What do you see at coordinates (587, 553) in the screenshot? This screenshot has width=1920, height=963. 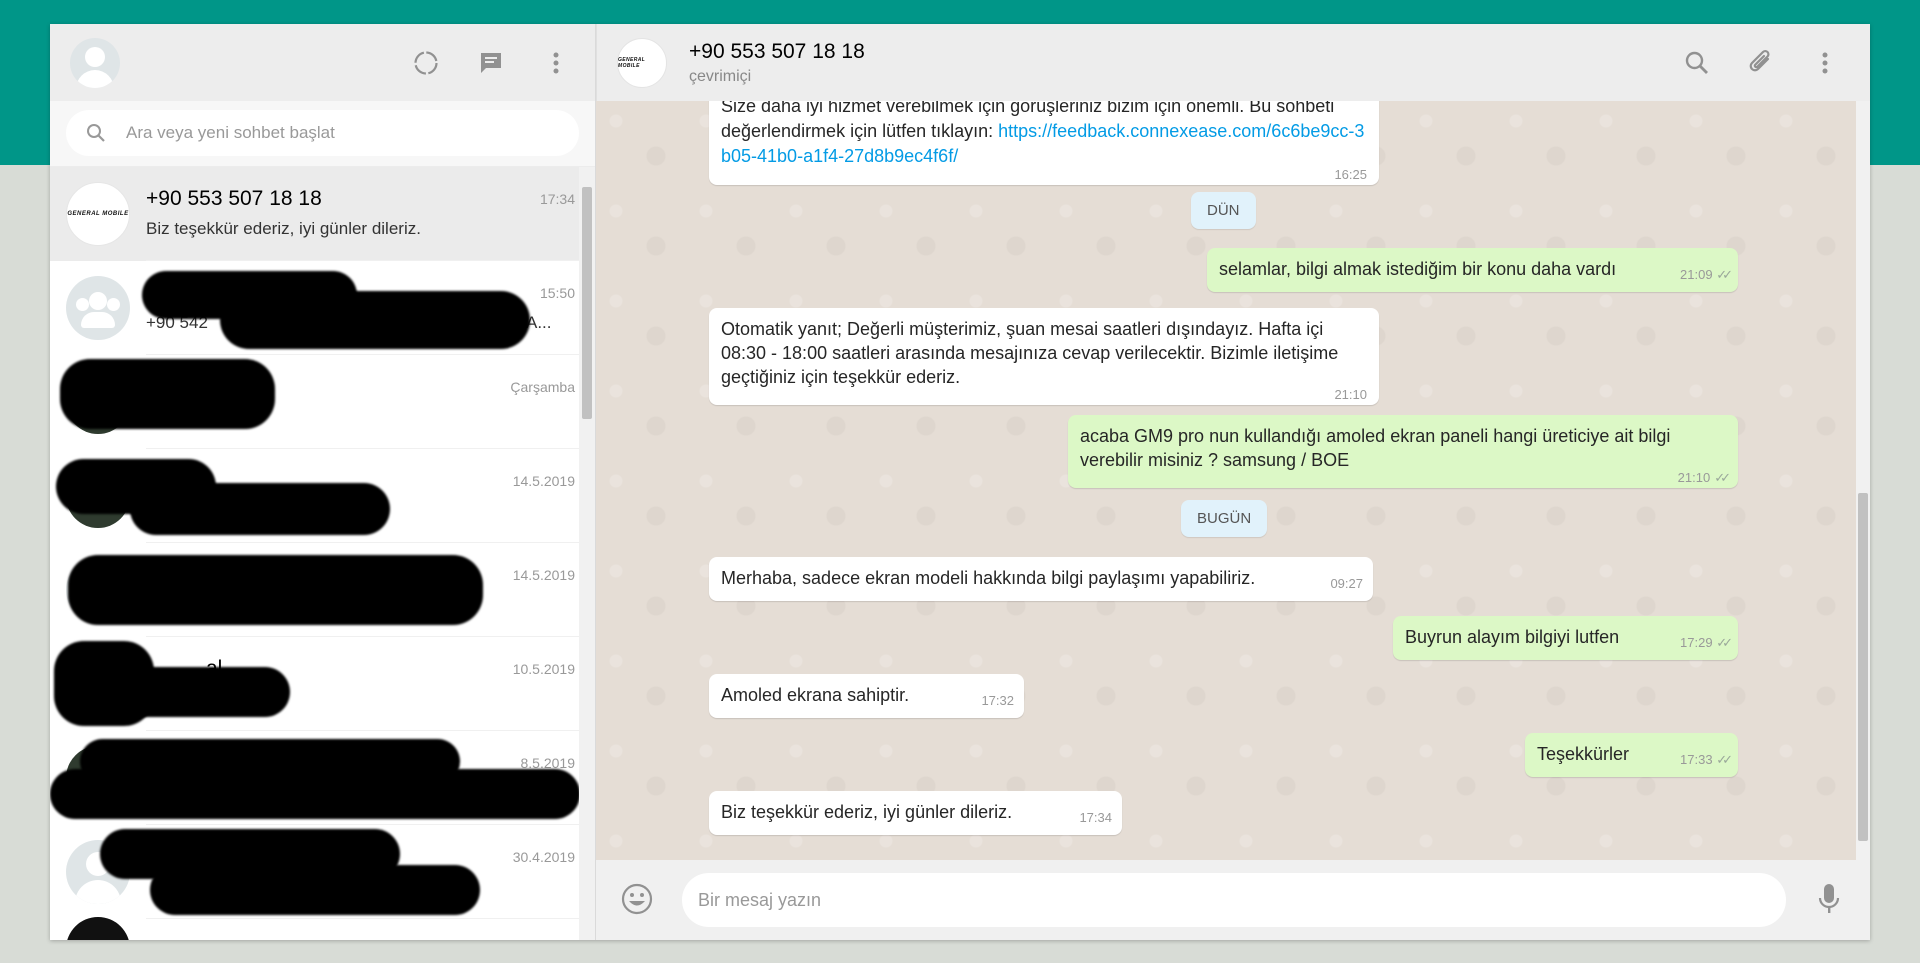 I see `sidebar-scrollbar` at bounding box center [587, 553].